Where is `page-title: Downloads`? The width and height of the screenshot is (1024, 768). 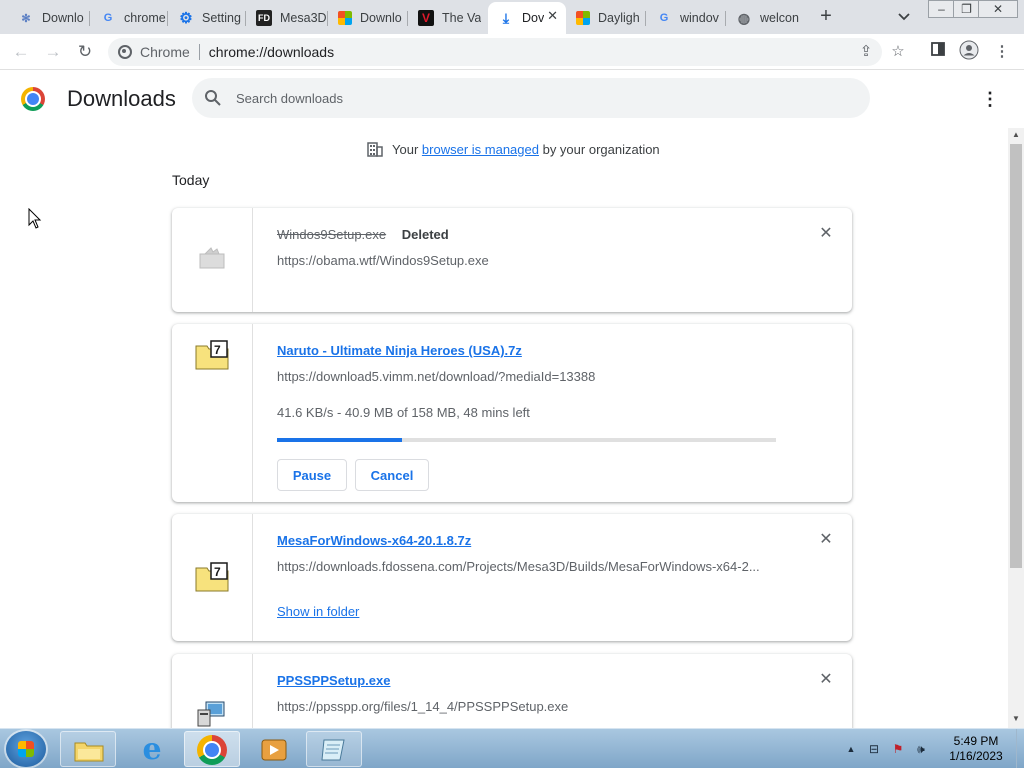 page-title: Downloads is located at coordinates (121, 98).